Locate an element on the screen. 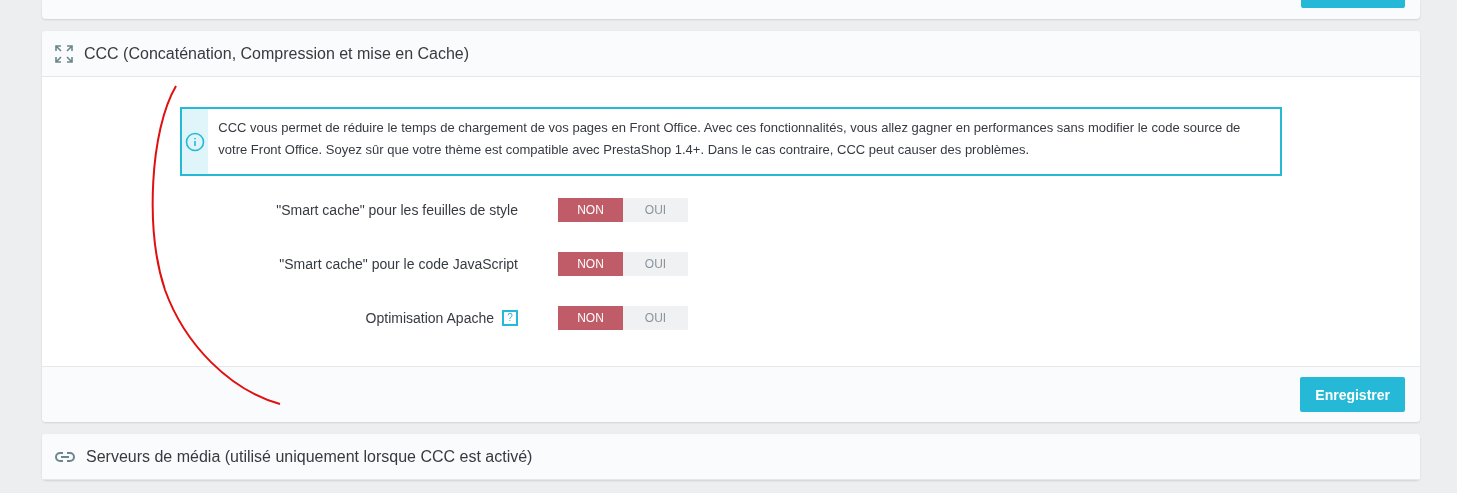 The image size is (1457, 493). setting-label: "Smart cache" pour le code JavaScript is located at coordinates (398, 264).